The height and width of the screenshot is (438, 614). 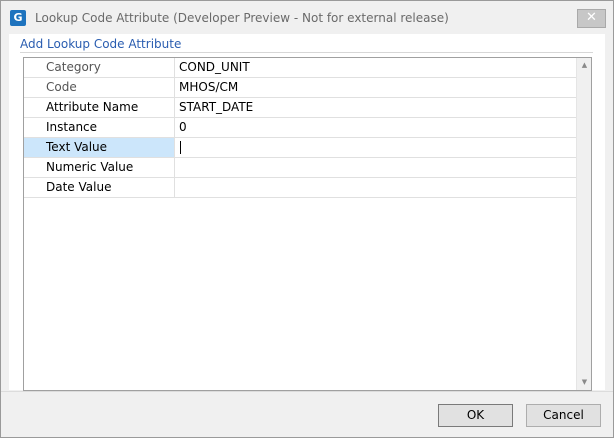 What do you see at coordinates (306, 52) in the screenshot?
I see `header-divider` at bounding box center [306, 52].